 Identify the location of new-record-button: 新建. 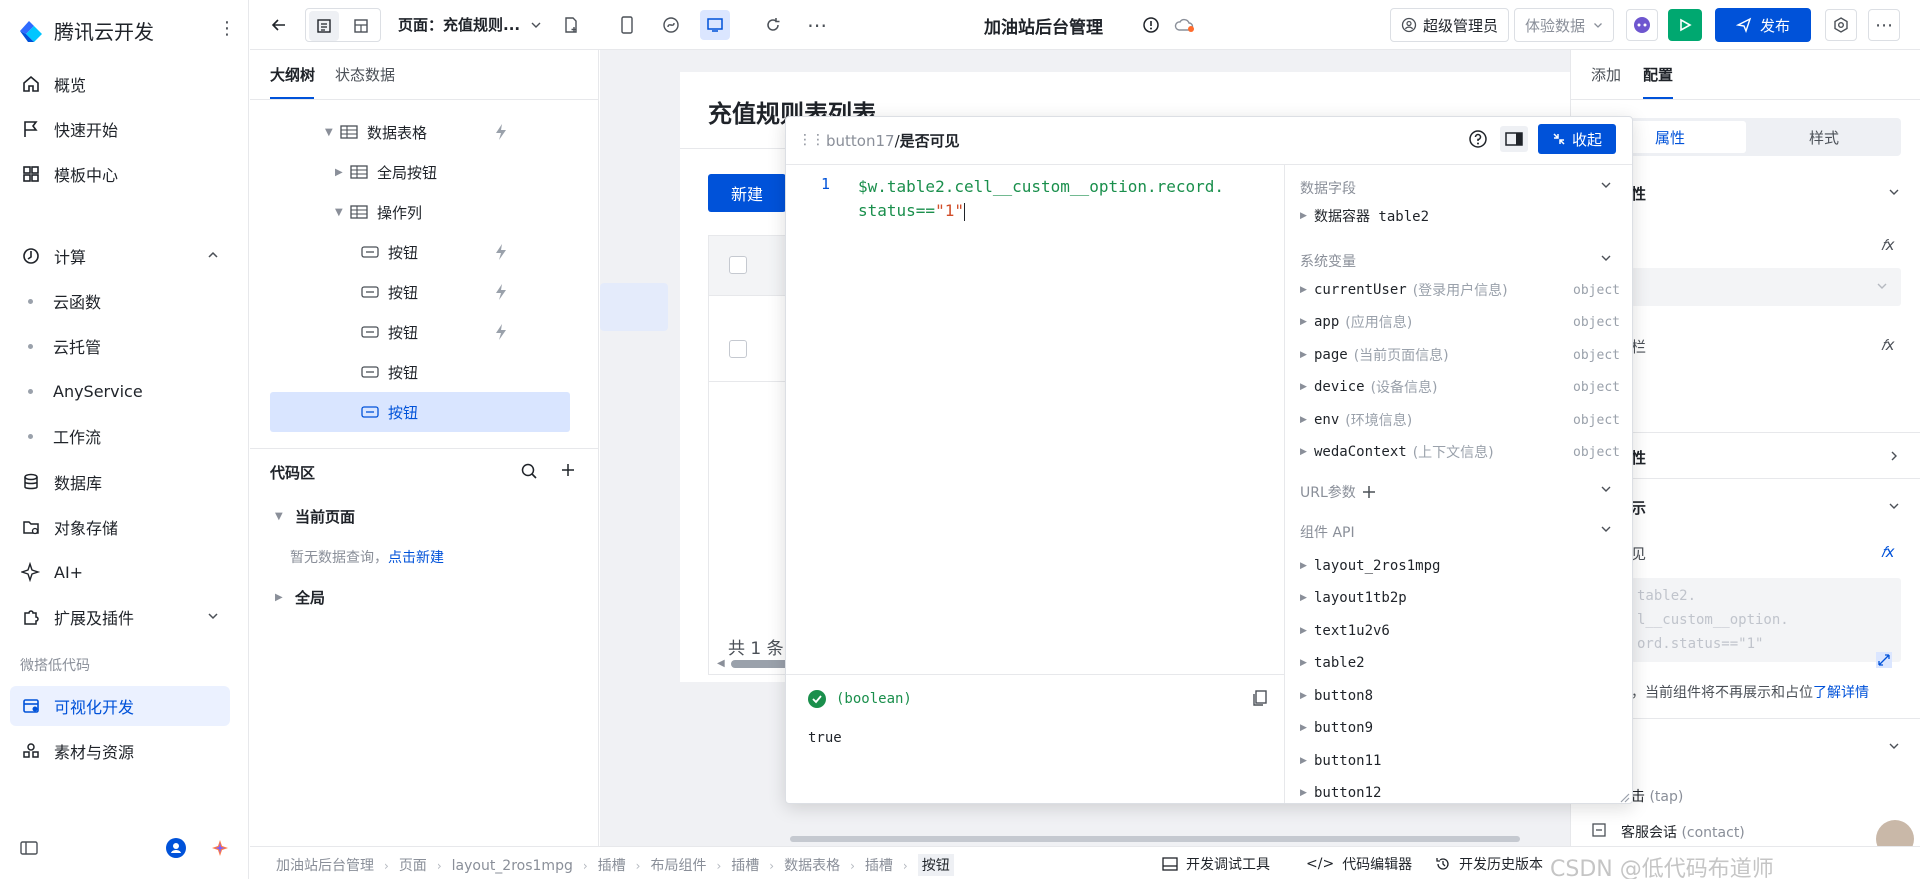
(747, 193).